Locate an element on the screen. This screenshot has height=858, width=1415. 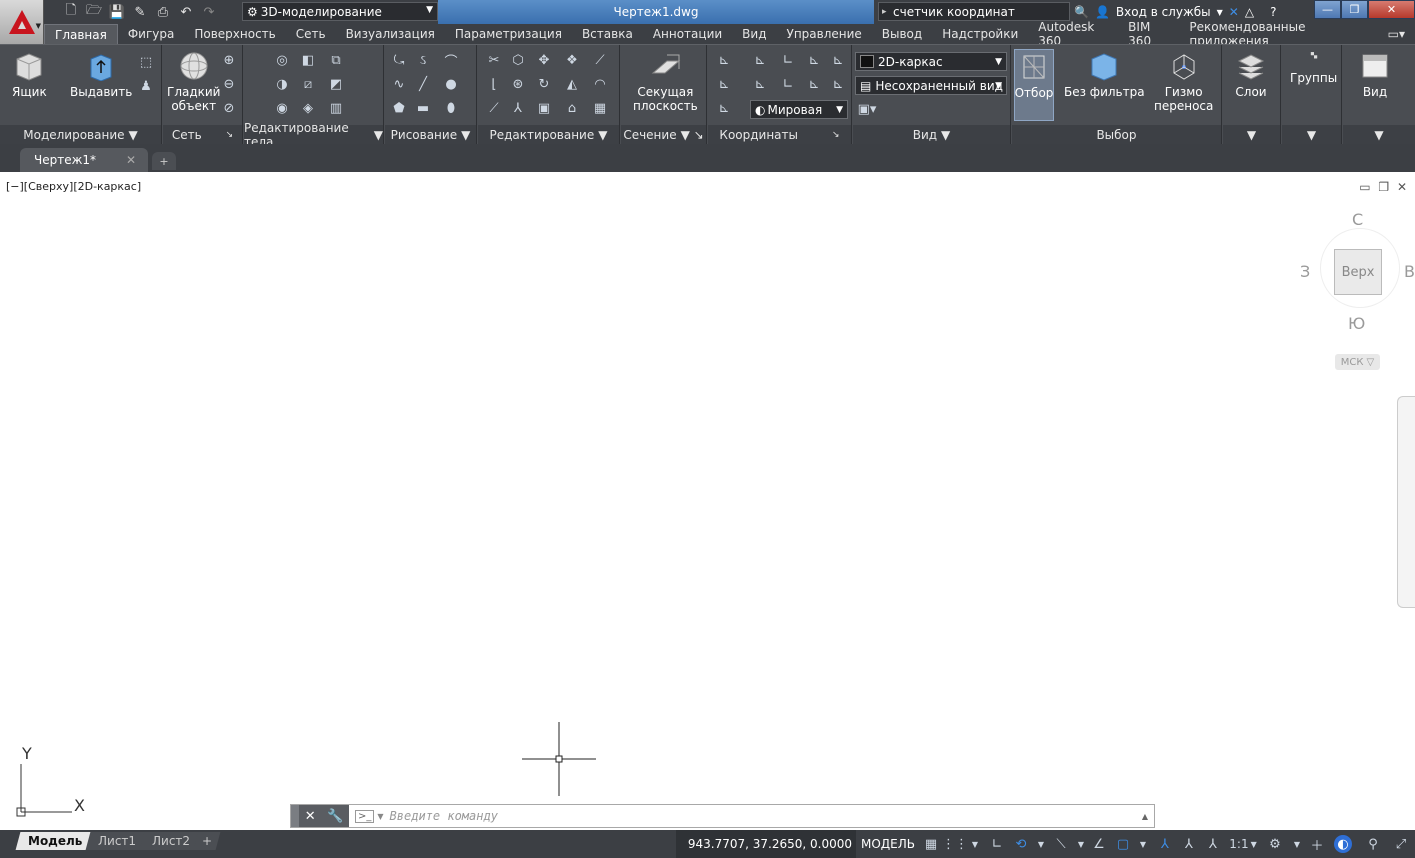
layers-button: Слои is located at coordinates (1251, 75).